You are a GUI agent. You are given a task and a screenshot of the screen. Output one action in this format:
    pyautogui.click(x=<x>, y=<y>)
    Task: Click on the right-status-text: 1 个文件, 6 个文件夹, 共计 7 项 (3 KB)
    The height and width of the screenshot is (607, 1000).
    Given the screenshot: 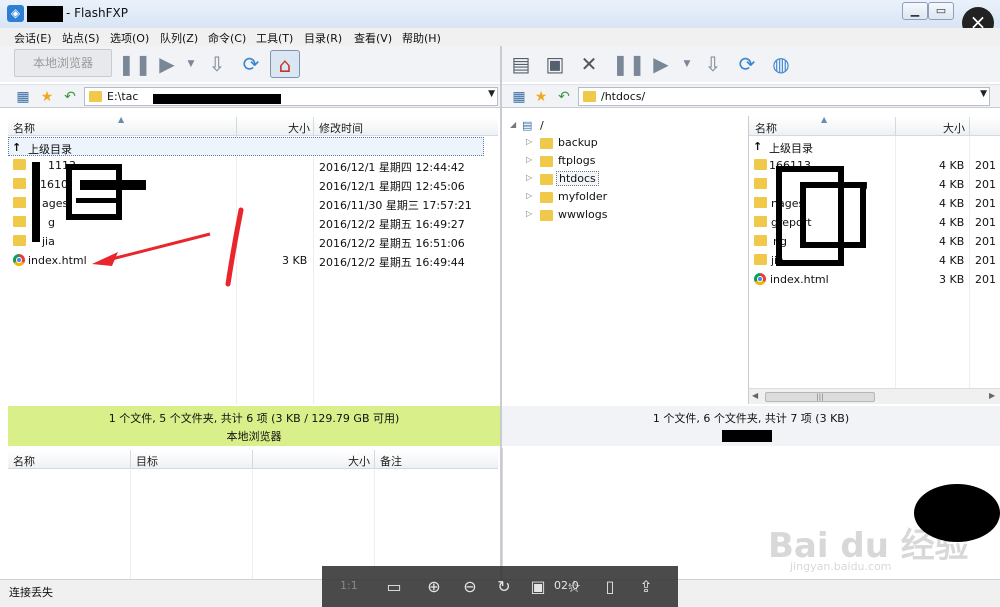 What is the action you would take?
    pyautogui.click(x=751, y=418)
    